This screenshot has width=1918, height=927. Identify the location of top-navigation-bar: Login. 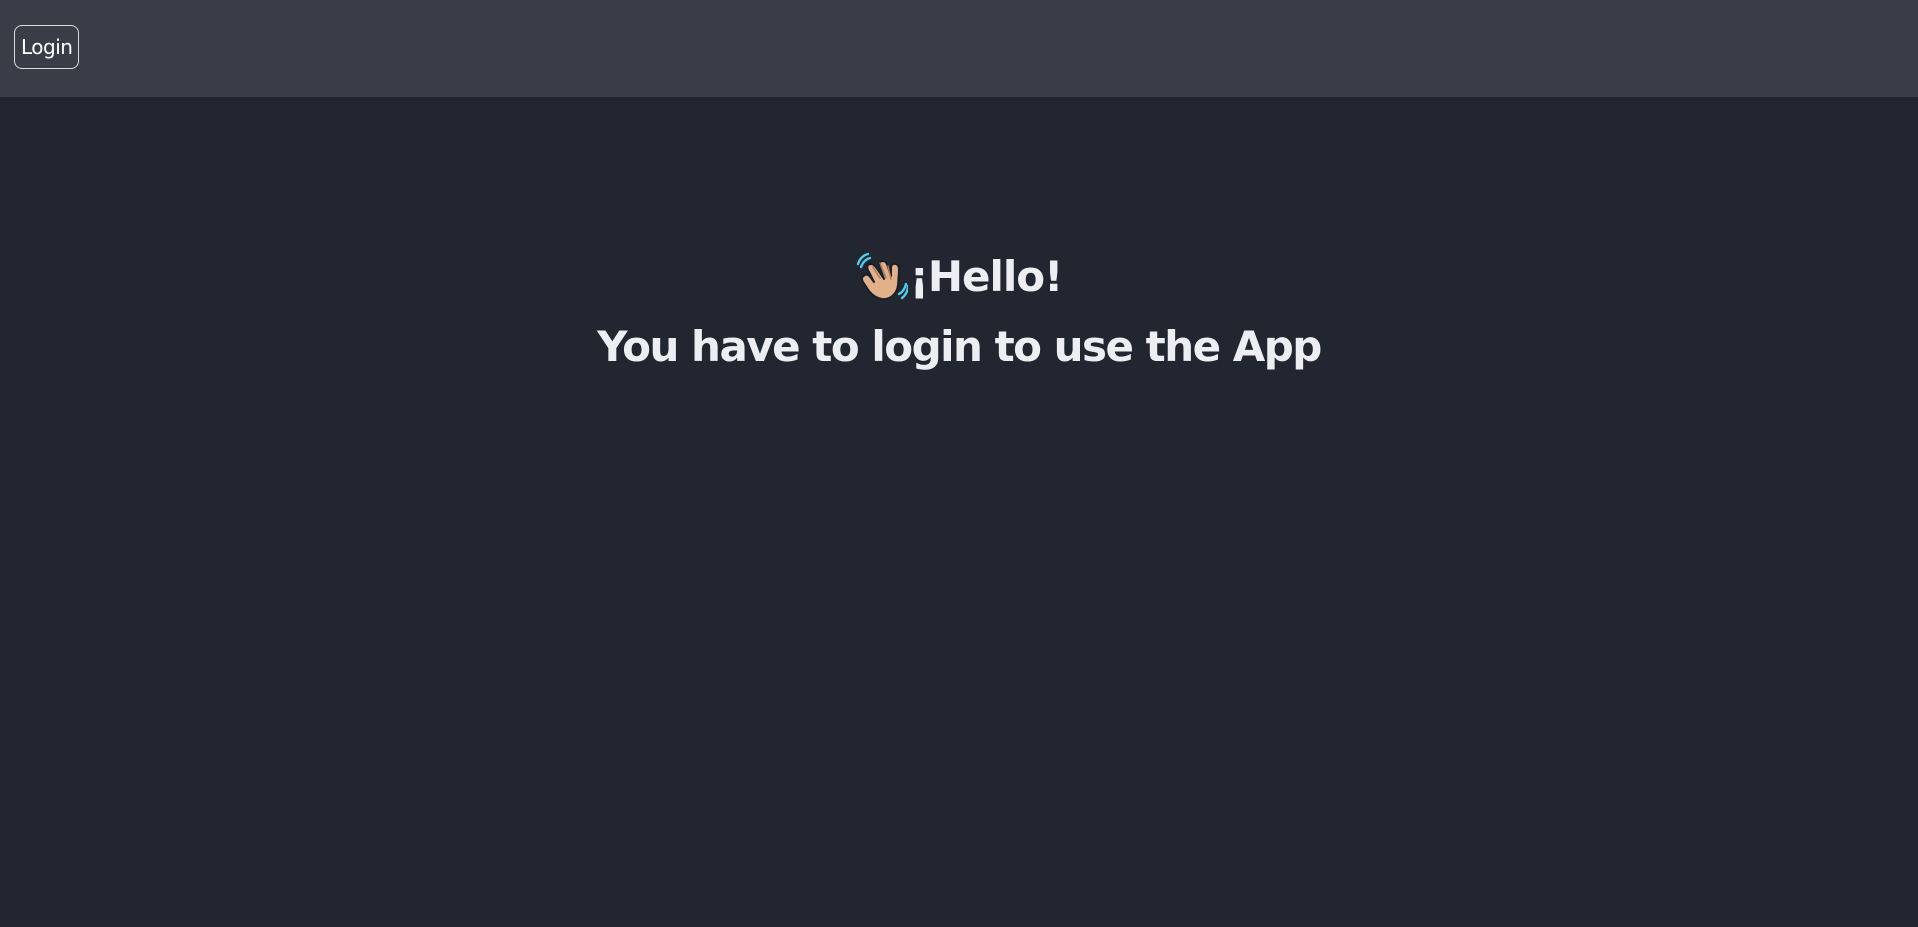
(959, 48).